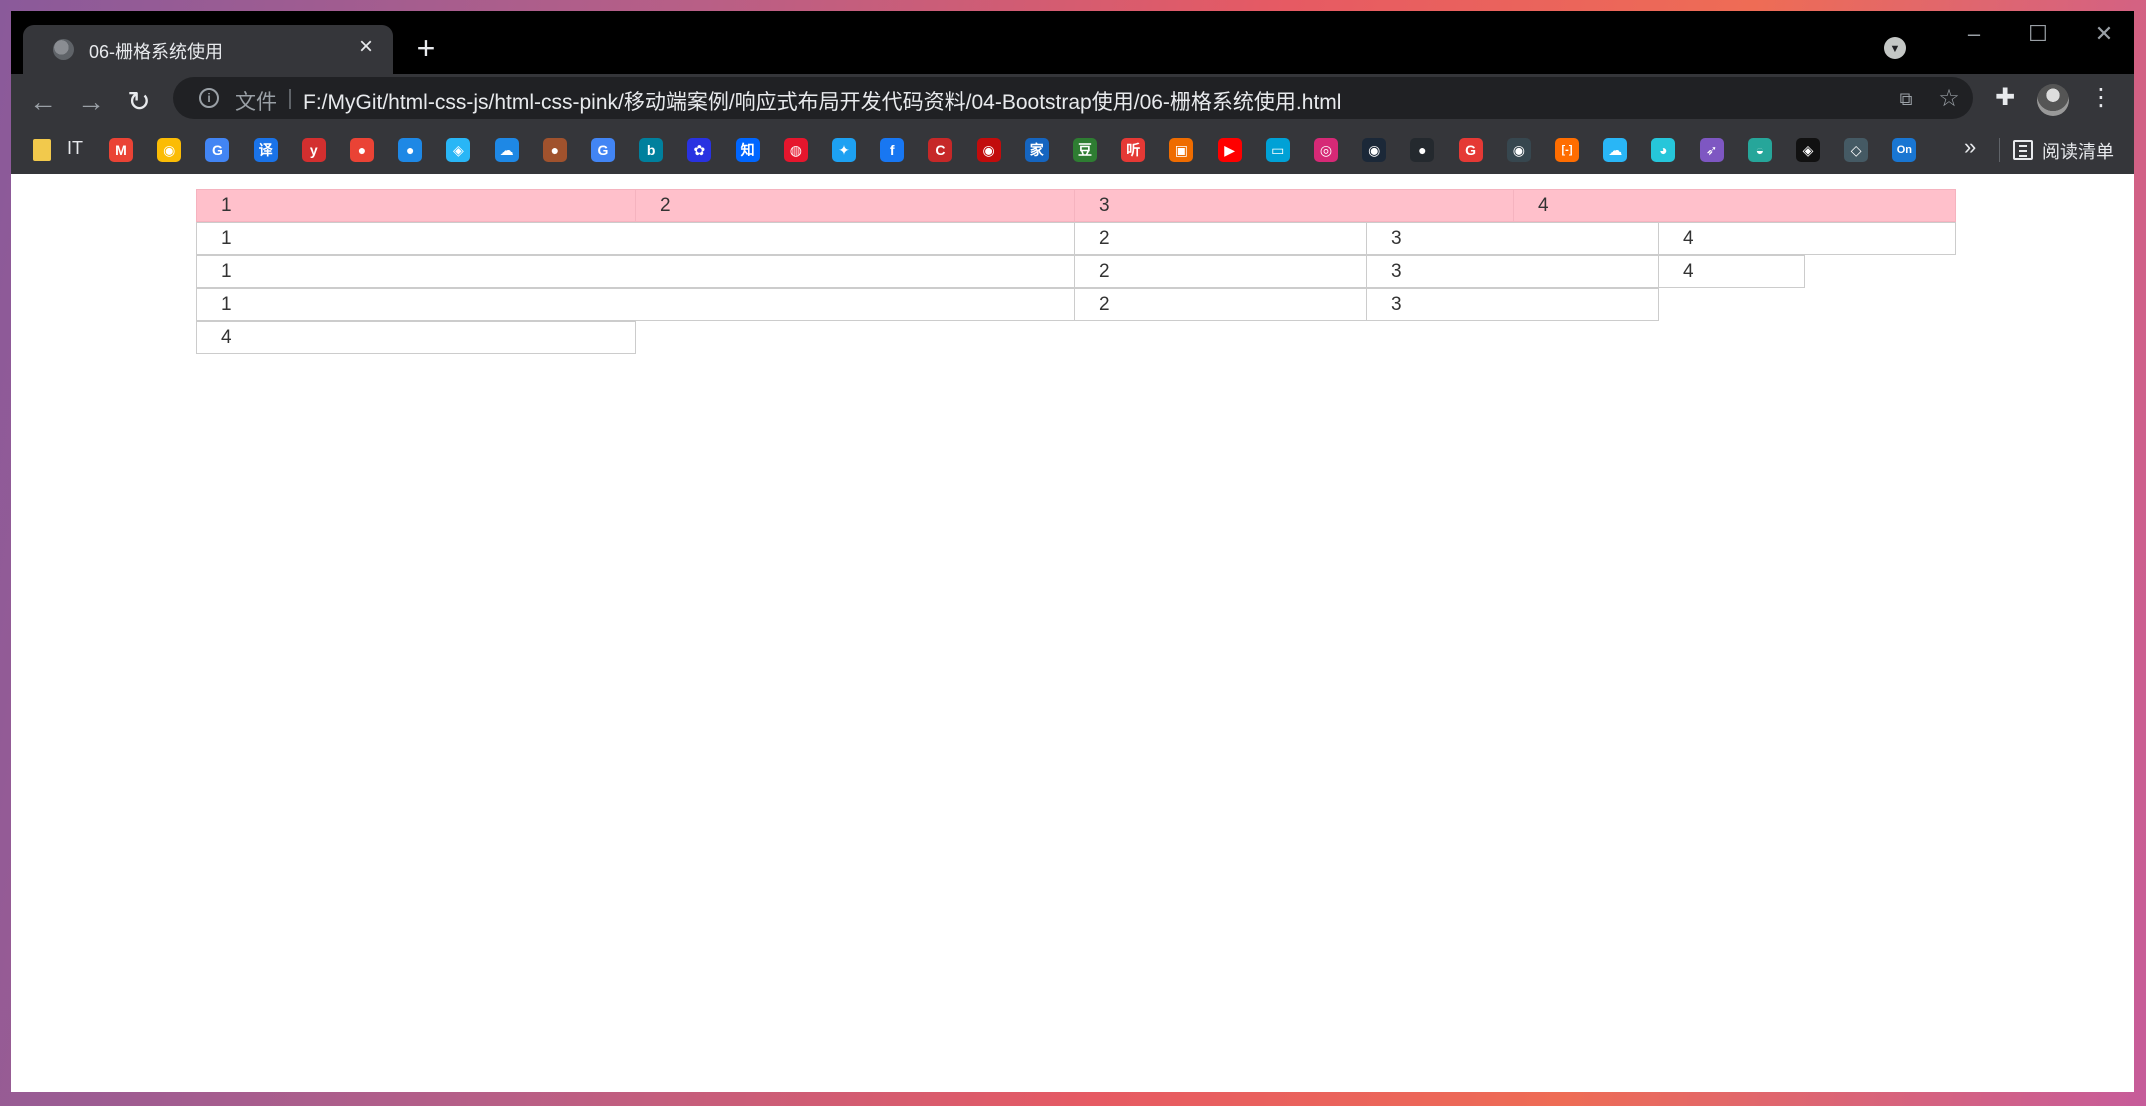 This screenshot has height=1106, width=2146. What do you see at coordinates (506, 150) in the screenshot?
I see `baidu-netdisk-icon: ☁` at bounding box center [506, 150].